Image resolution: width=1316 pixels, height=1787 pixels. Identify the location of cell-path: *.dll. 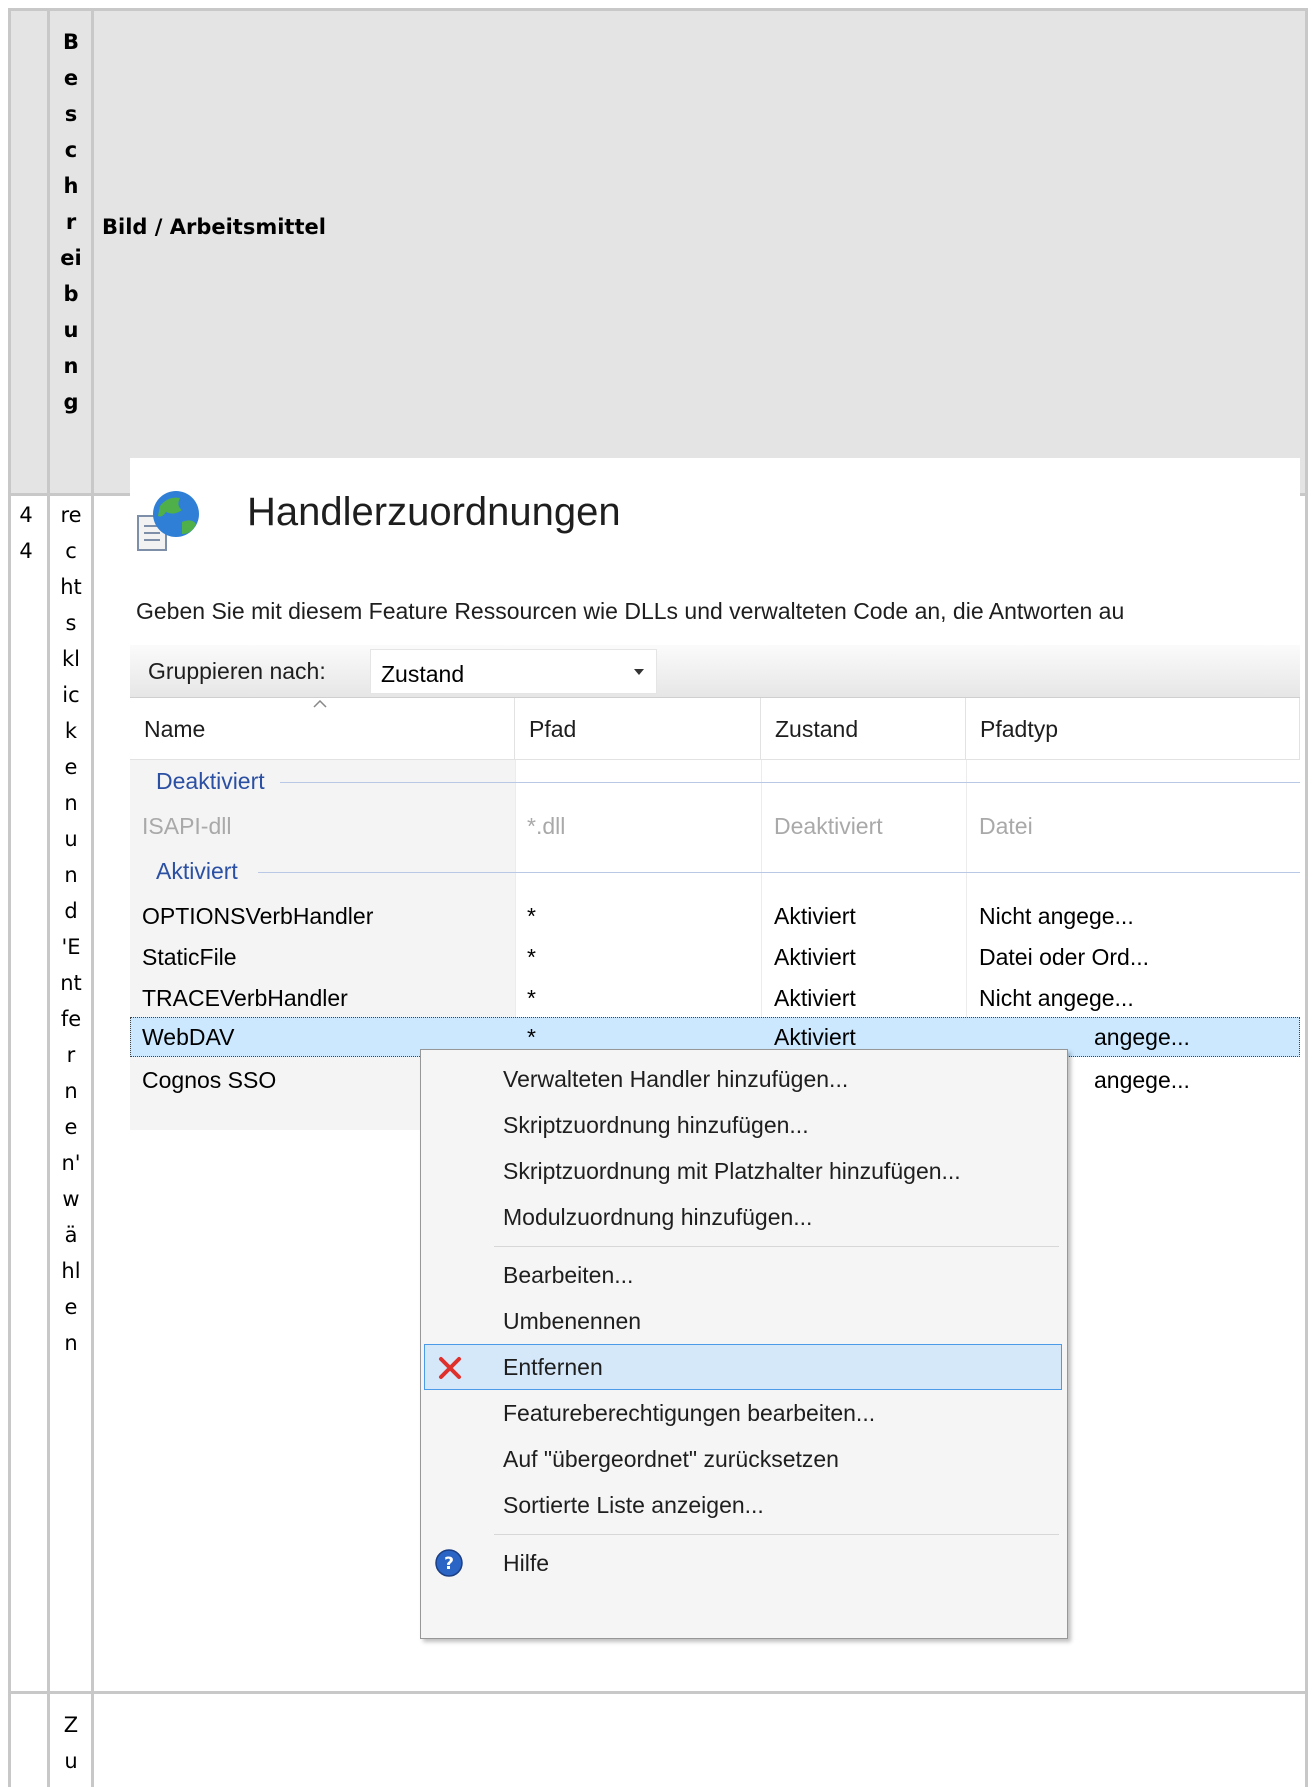
(546, 826).